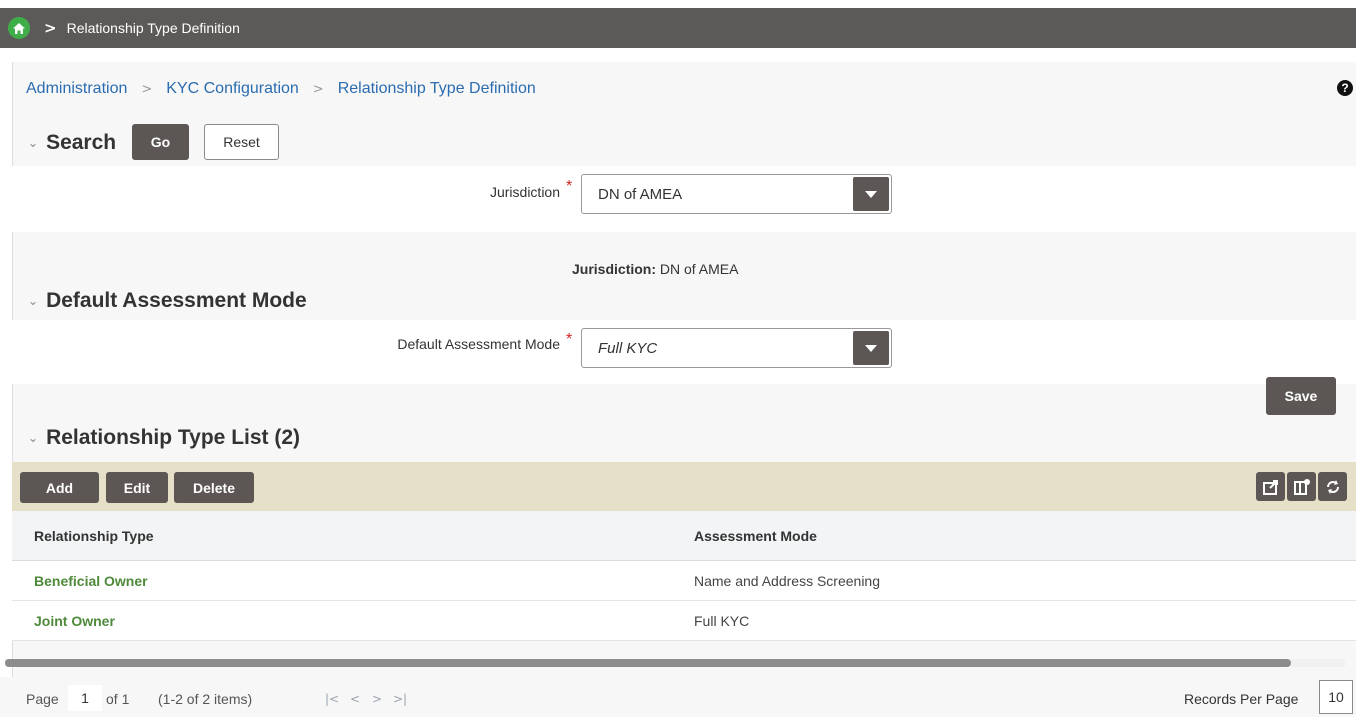  I want to click on records-per-page-label: Records Per Page, so click(1241, 699).